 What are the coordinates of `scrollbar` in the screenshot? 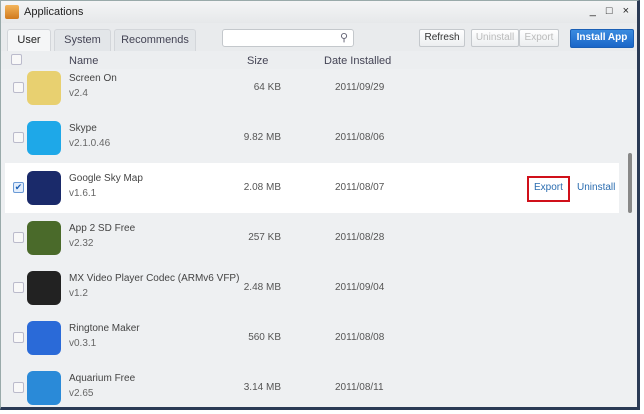 It's located at (630, 237).